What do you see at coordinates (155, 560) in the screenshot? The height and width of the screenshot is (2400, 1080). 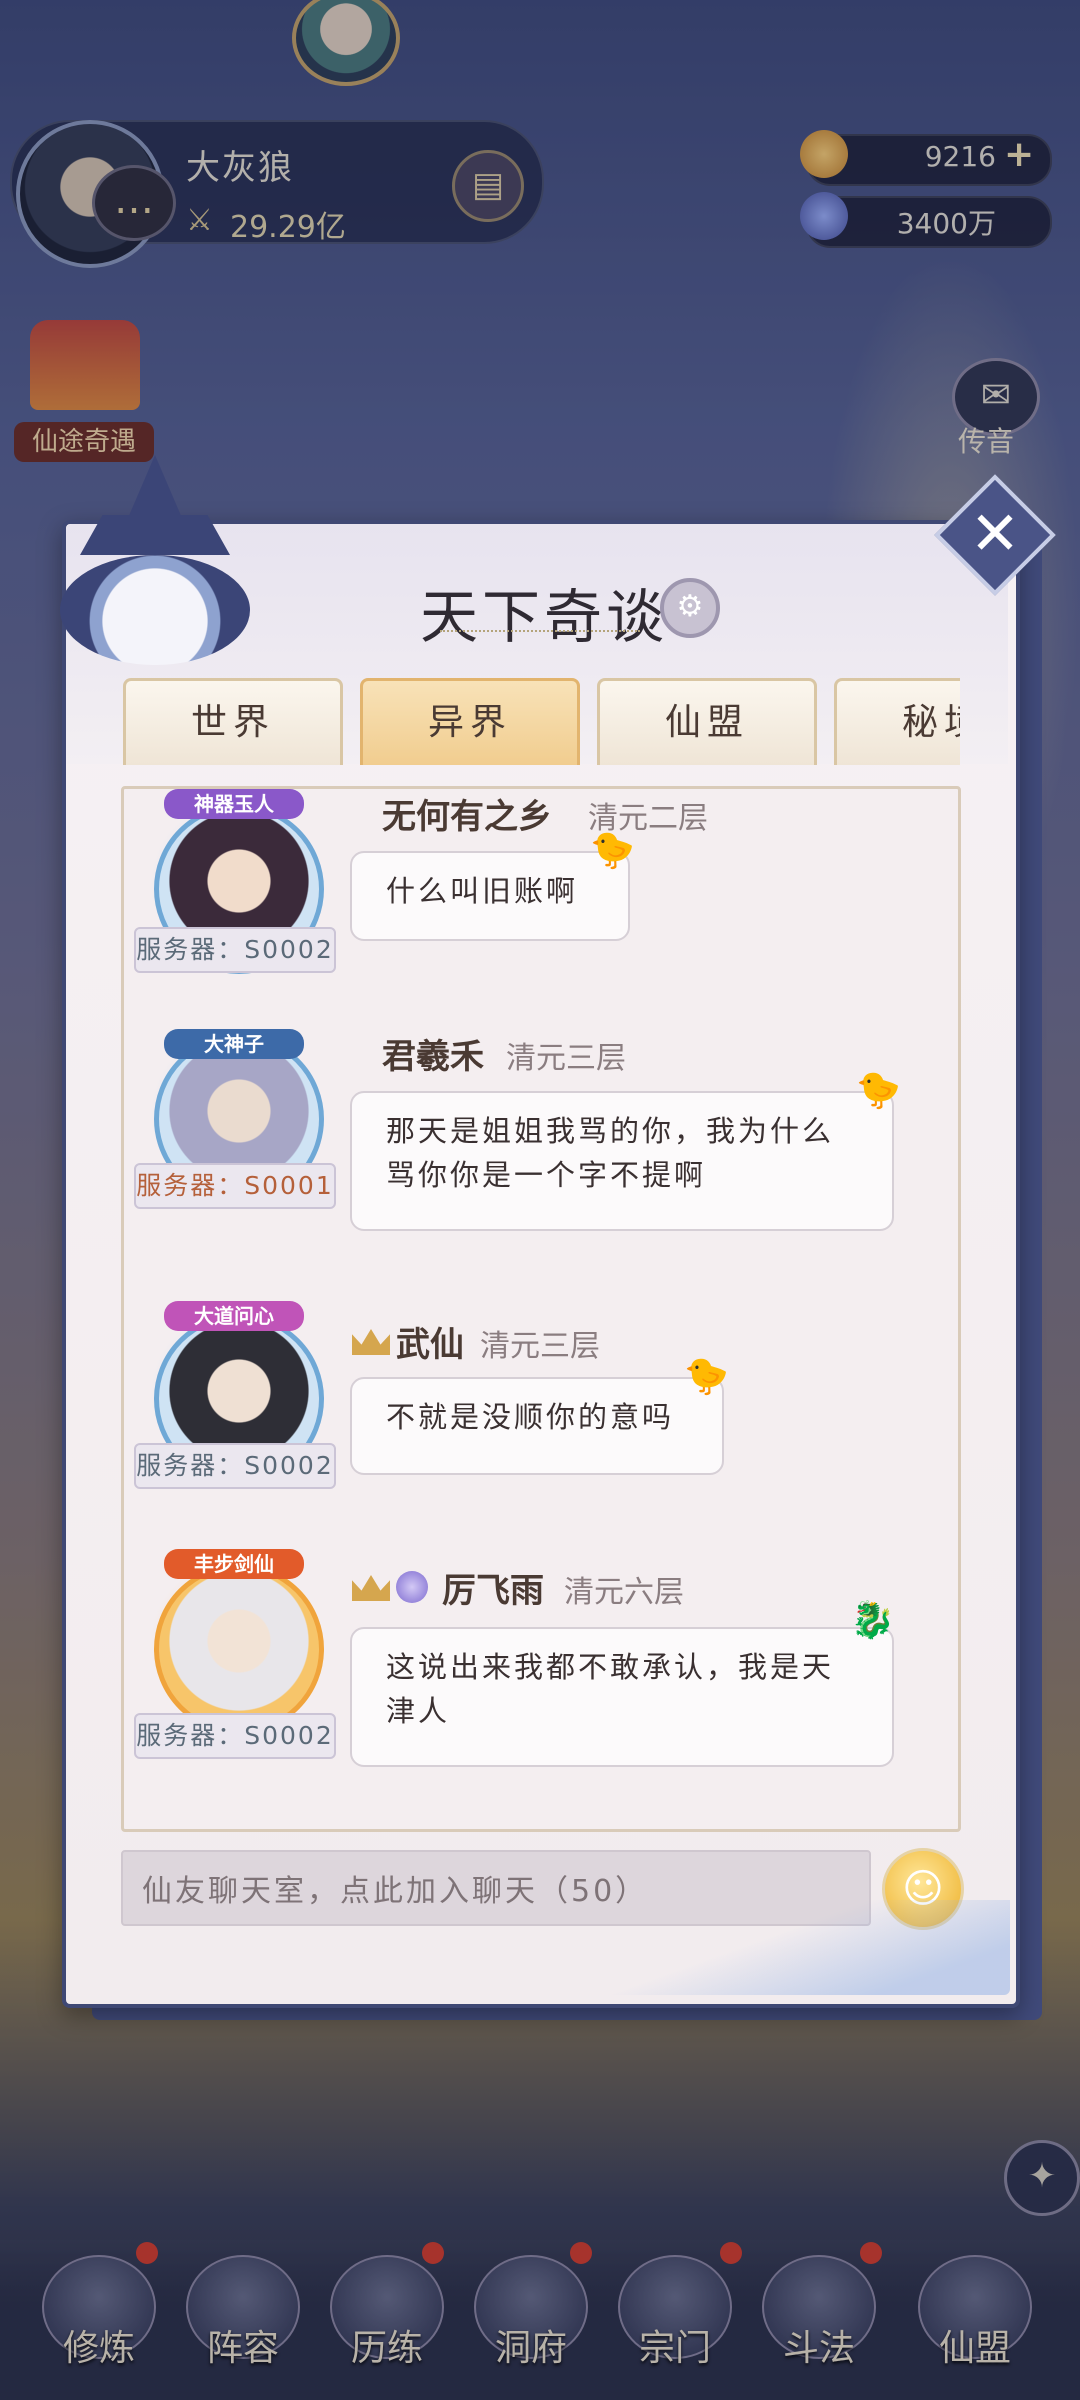 I see `pagoda-decoration` at bounding box center [155, 560].